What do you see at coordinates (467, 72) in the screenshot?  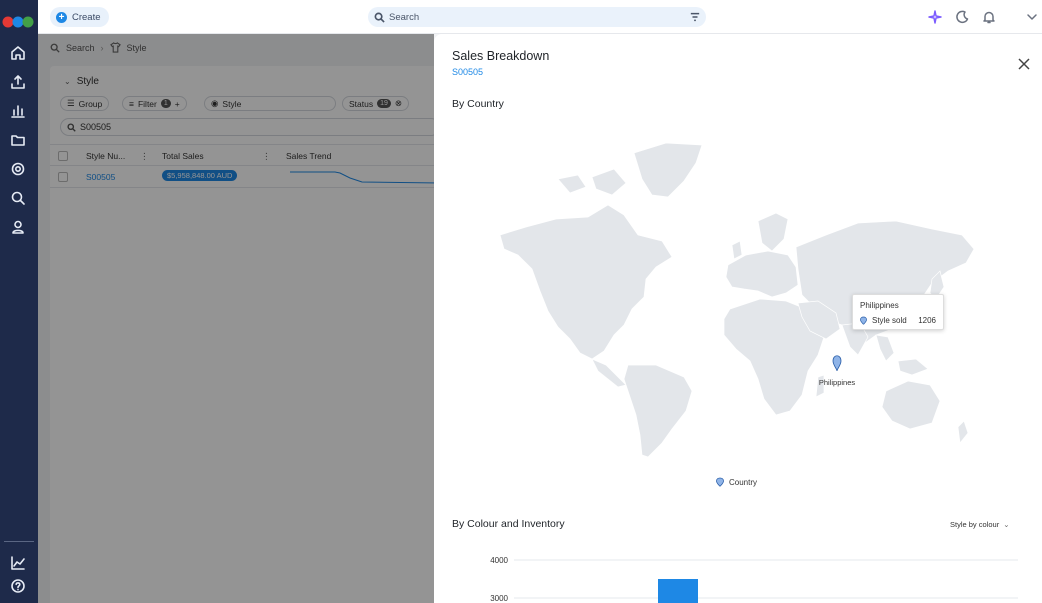 I see `drawer-style-link: S00505` at bounding box center [467, 72].